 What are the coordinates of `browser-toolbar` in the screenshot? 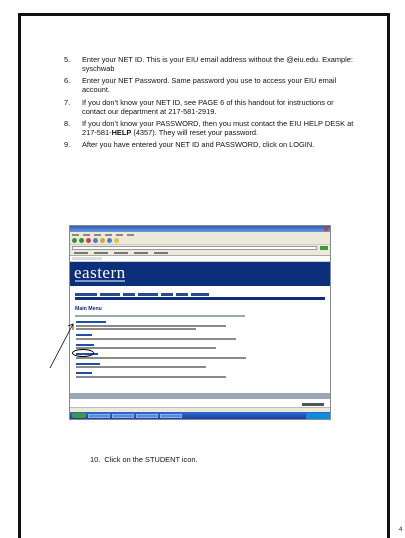 It's located at (200, 241).